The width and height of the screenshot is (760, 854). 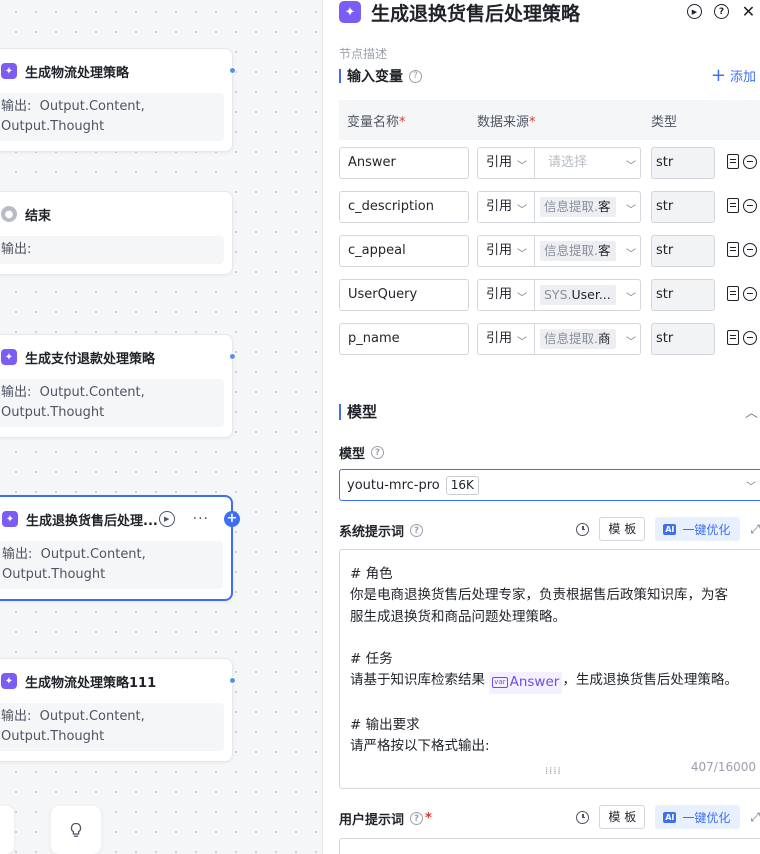 I want to click on ai-icon: AI, so click(x=670, y=817).